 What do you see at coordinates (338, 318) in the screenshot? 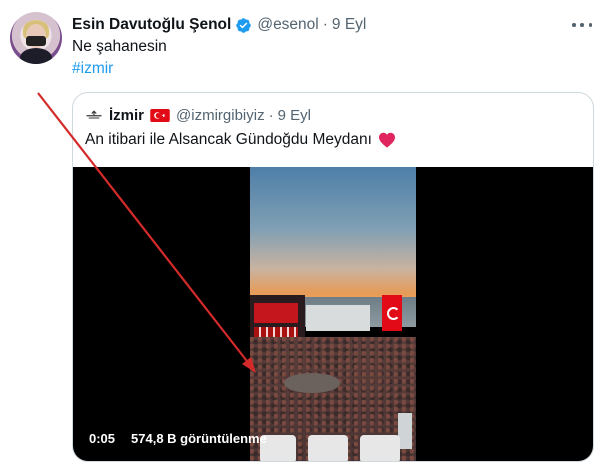
I see `video-tent` at bounding box center [338, 318].